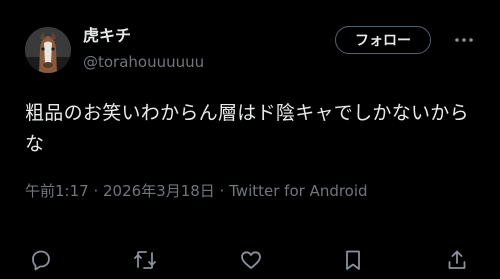 The image size is (500, 279). I want to click on reply-button, so click(41, 260).